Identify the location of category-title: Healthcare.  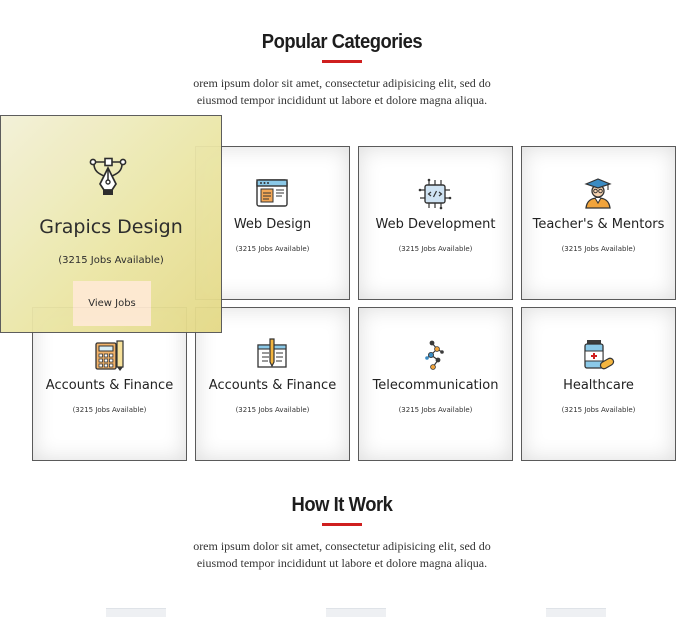
(598, 385).